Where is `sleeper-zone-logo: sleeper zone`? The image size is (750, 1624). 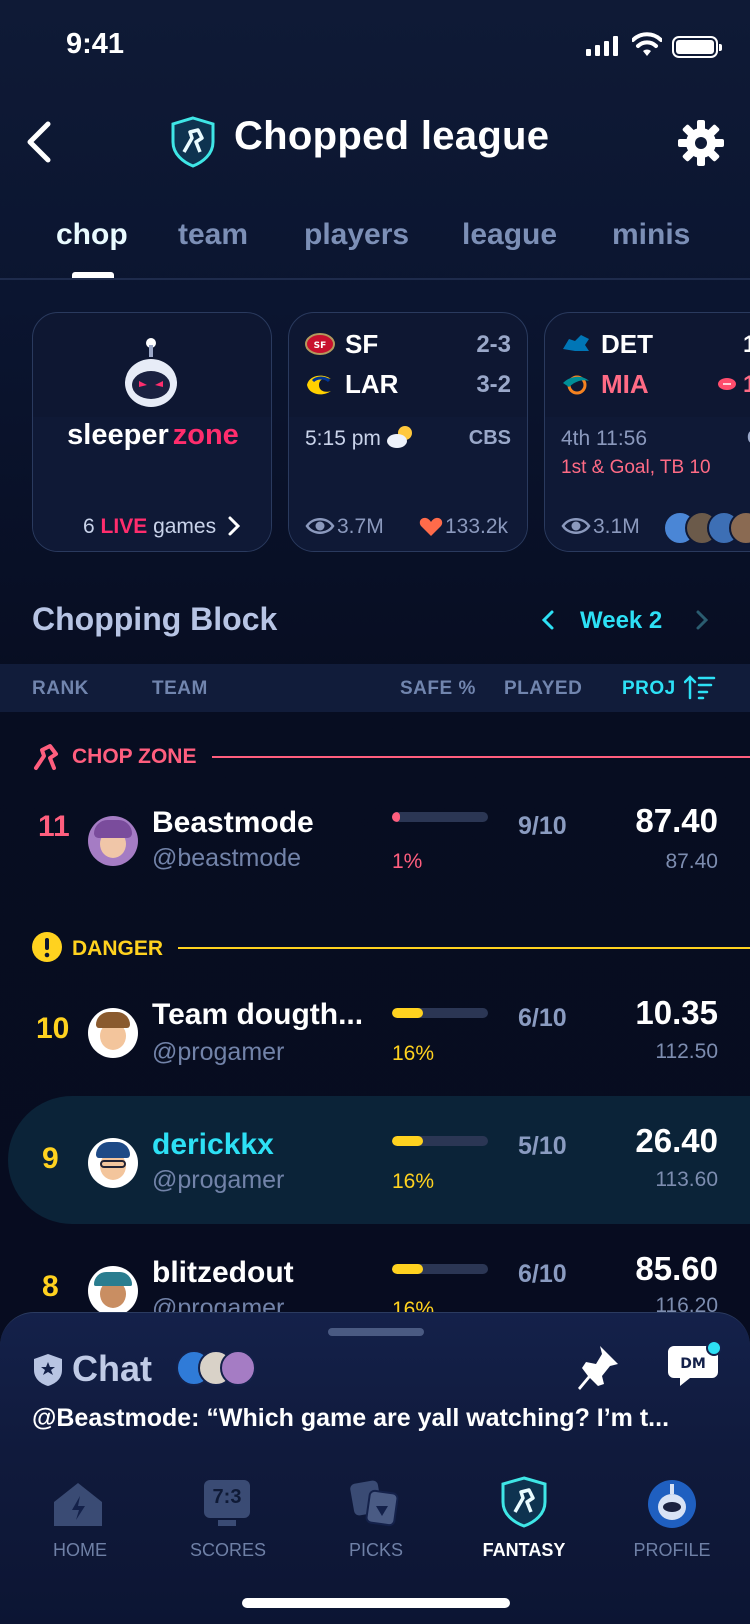 sleeper-zone-logo: sleeper zone is located at coordinates (153, 435).